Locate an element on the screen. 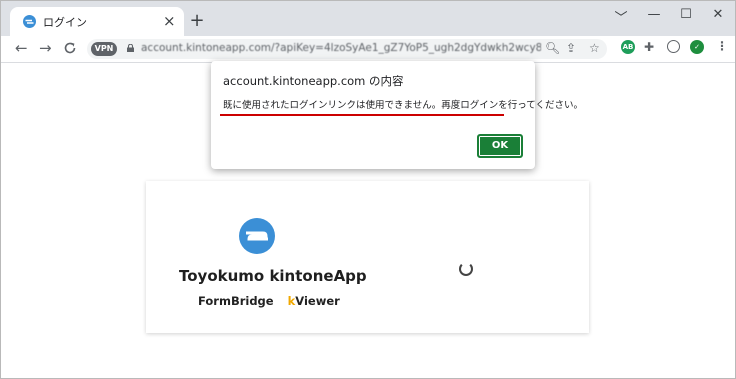 The width and height of the screenshot is (736, 379). profile-icon is located at coordinates (673, 46).